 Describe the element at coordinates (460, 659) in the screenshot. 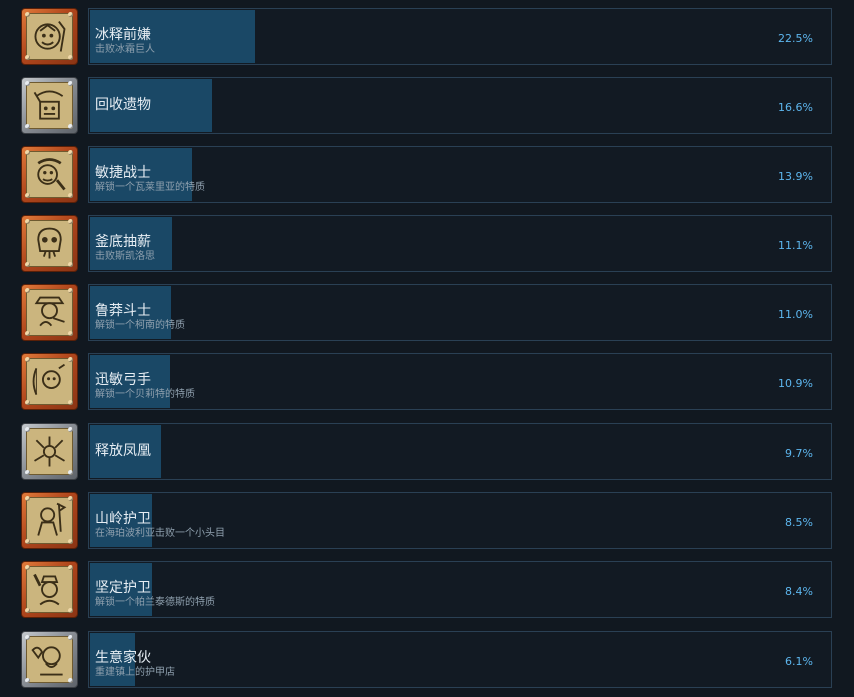

I see `achievement-progress-bar: 生意家伙 重建镇上的护甲店 6.1%` at that location.